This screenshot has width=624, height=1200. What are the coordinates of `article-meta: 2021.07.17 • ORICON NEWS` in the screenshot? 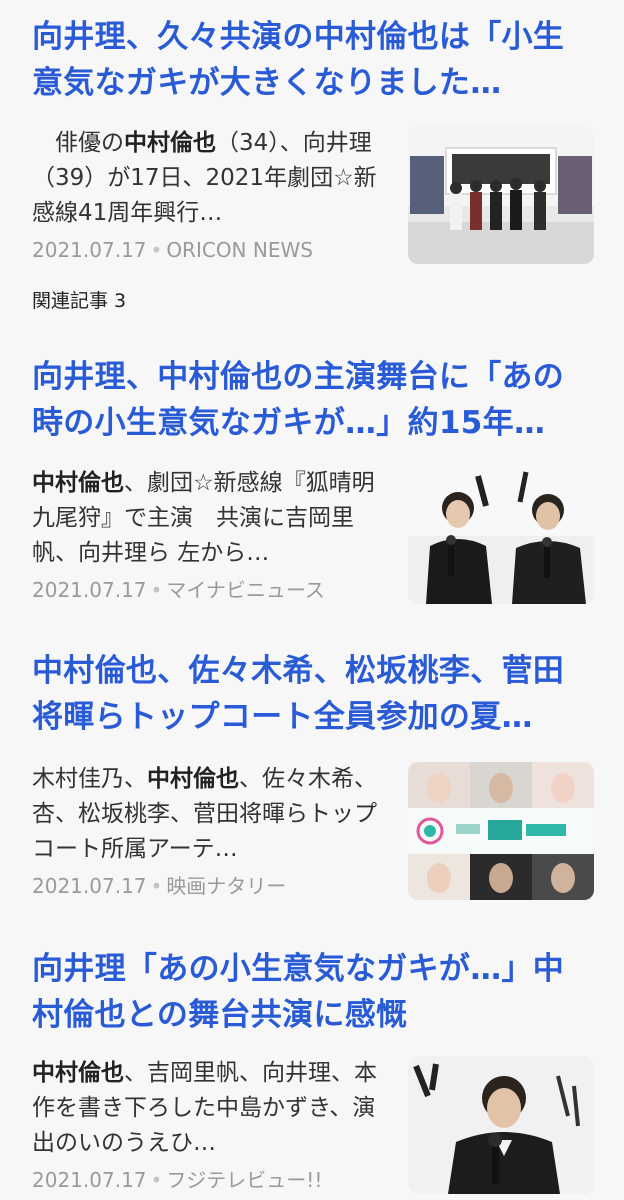 It's located at (172, 250).